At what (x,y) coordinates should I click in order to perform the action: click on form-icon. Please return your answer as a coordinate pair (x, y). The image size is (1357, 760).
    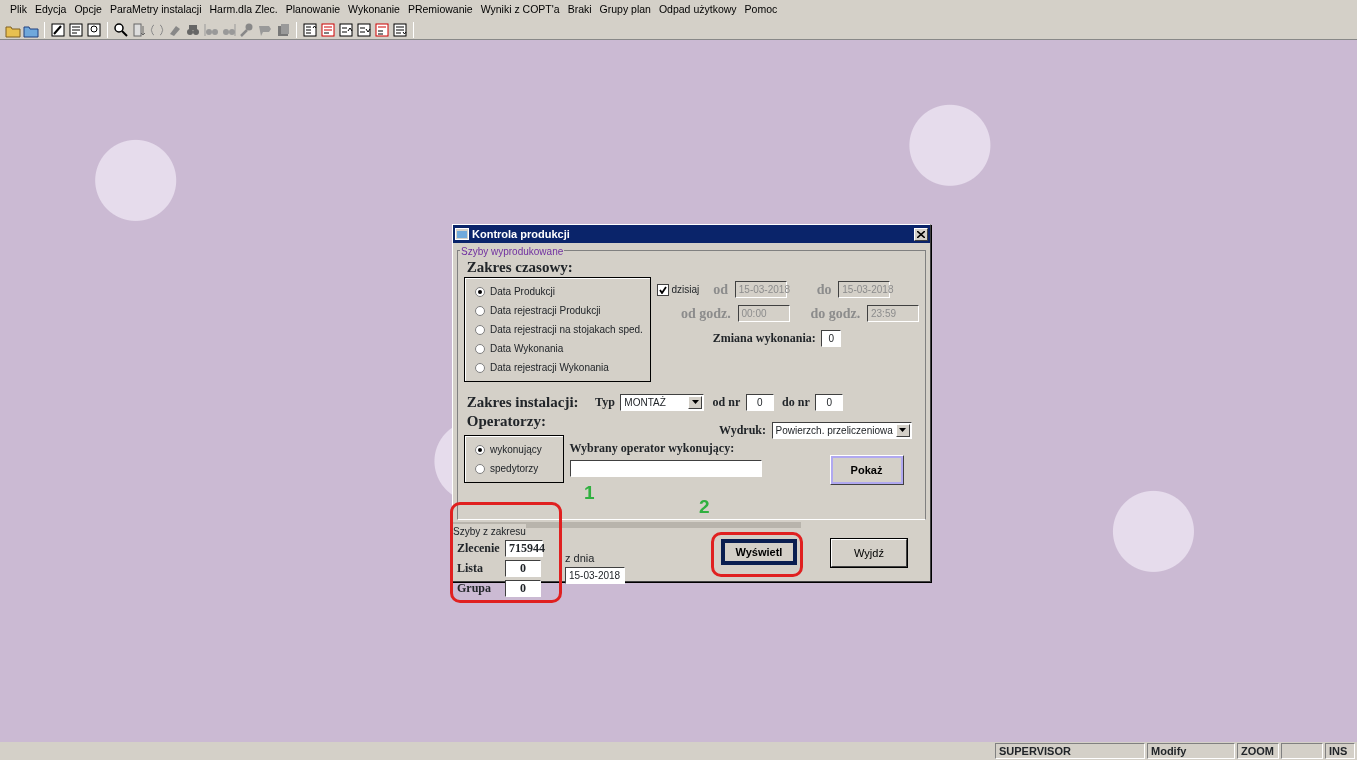
    Looking at the image, I should click on (58, 29).